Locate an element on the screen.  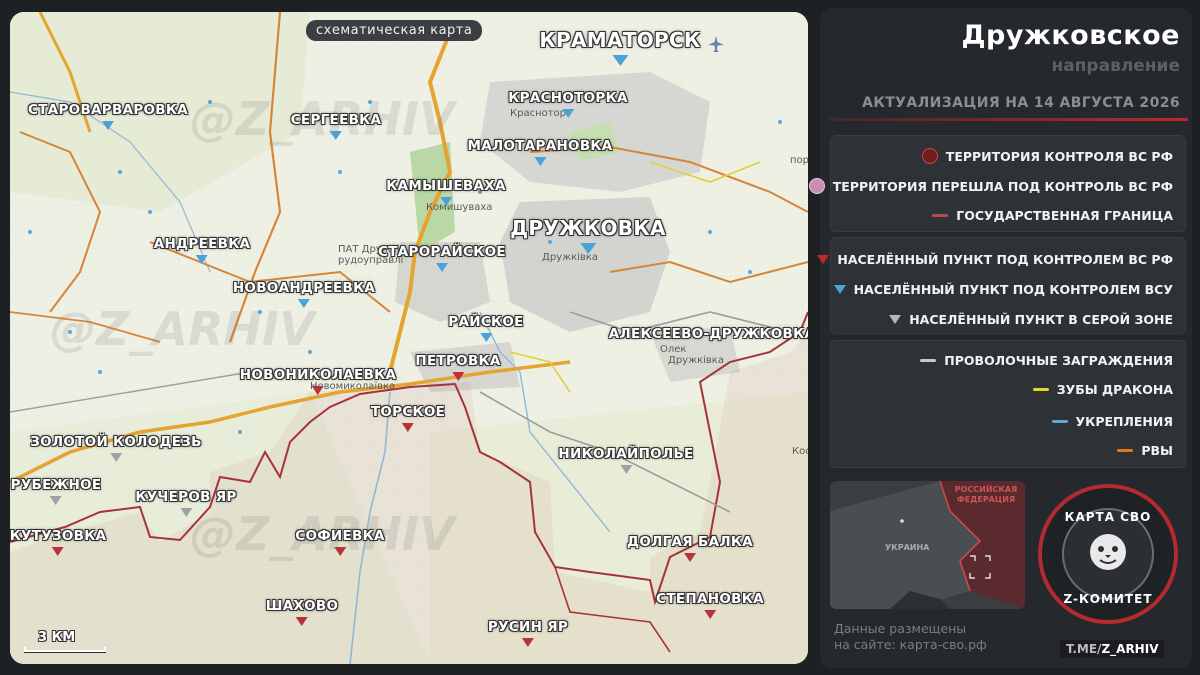
site-note: Данные размещены на сайте: карта-сво.рф is located at coordinates (910, 637).